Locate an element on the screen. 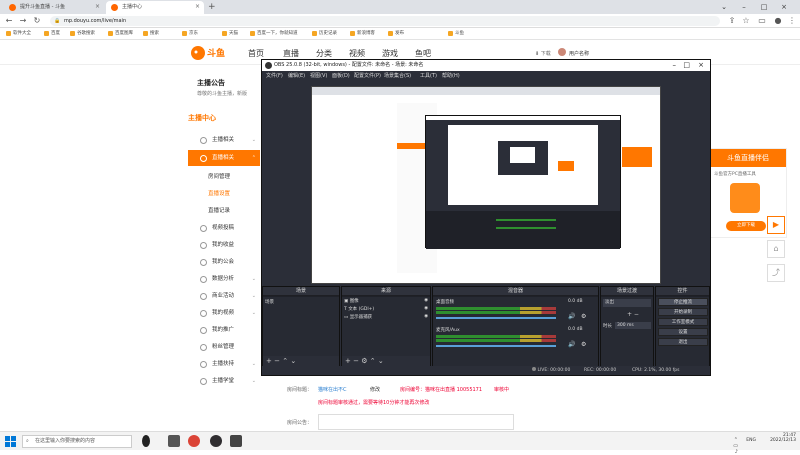 The height and width of the screenshot is (455, 800). source-item: ▭ 显示器捕获 ◉ is located at coordinates (387, 317).